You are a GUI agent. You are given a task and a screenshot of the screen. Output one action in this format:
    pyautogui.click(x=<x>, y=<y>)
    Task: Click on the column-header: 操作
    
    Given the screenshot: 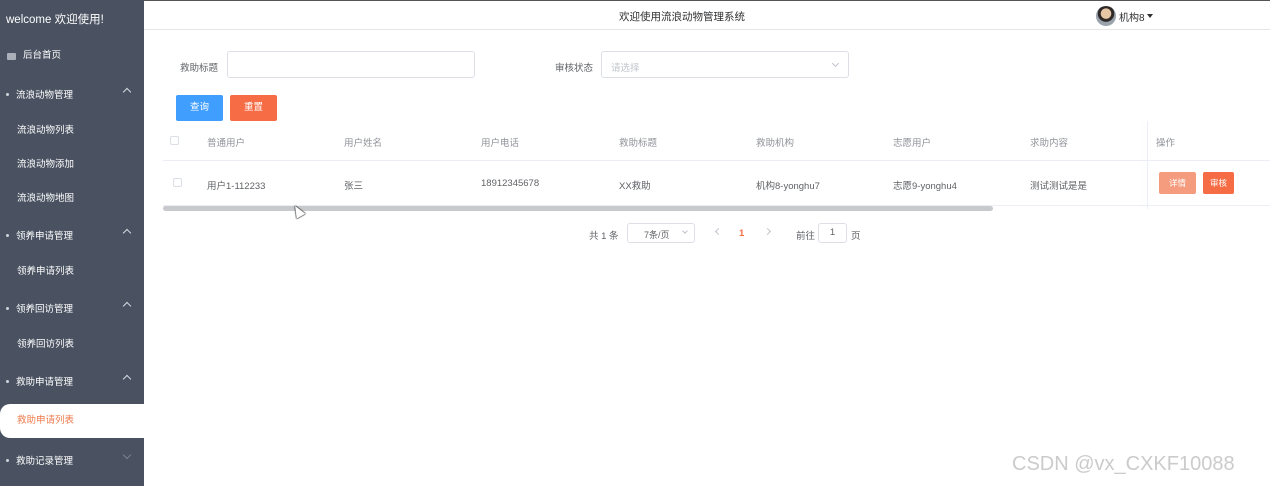 What is the action you would take?
    pyautogui.click(x=1166, y=143)
    